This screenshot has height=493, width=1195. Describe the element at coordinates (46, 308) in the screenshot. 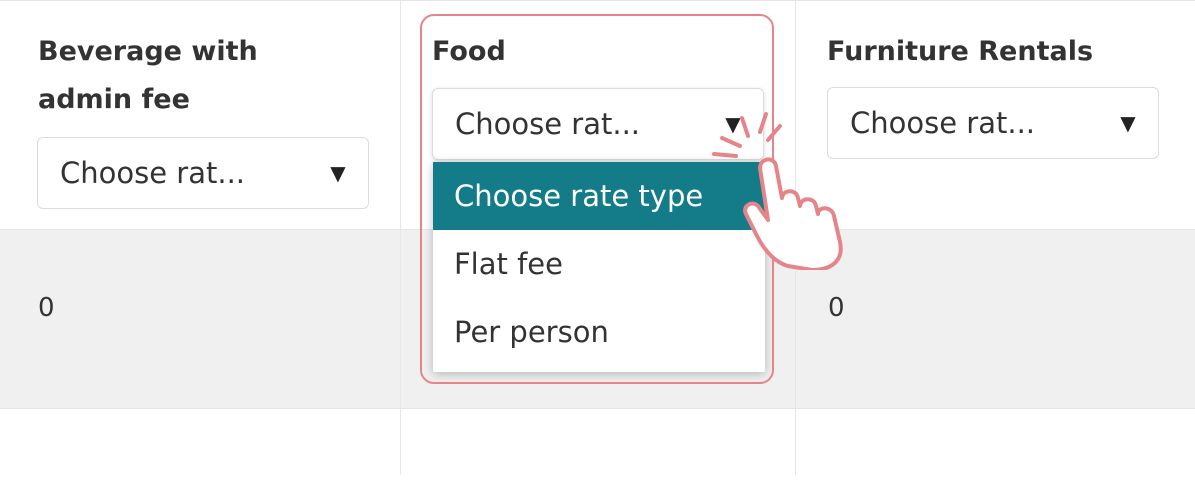

I see `cell-value-beverage: 0` at that location.